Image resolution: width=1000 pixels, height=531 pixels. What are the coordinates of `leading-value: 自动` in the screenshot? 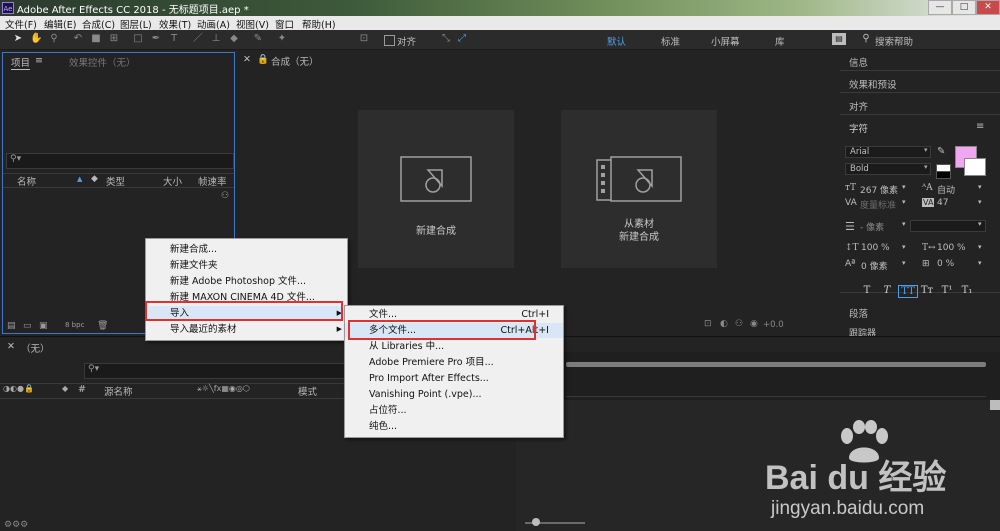 It's located at (946, 189).